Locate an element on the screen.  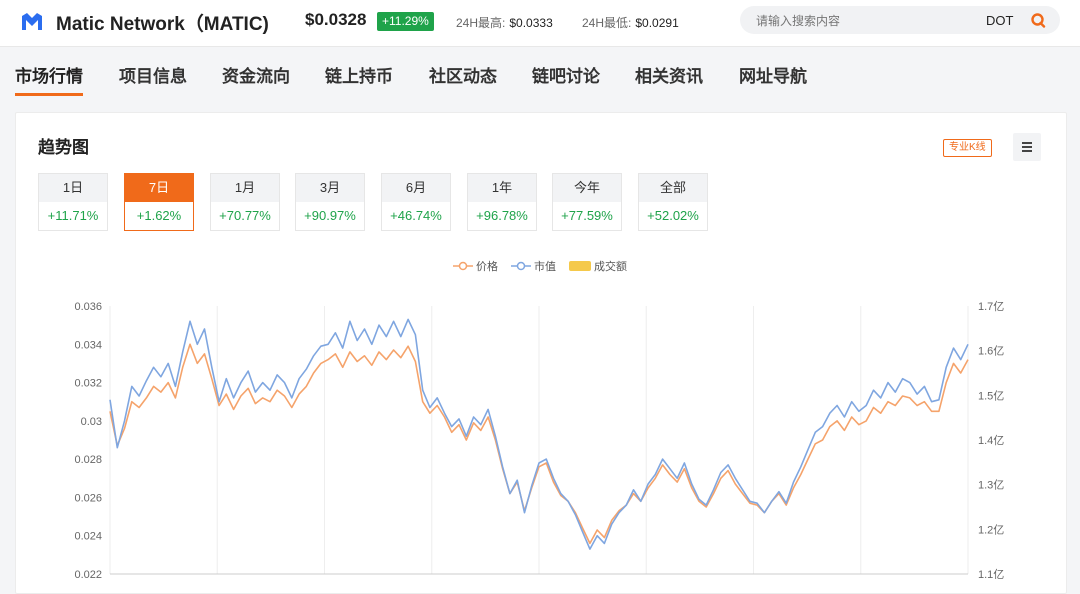
y-left-tick-label: 0.036 is located at coordinates (88, 307).